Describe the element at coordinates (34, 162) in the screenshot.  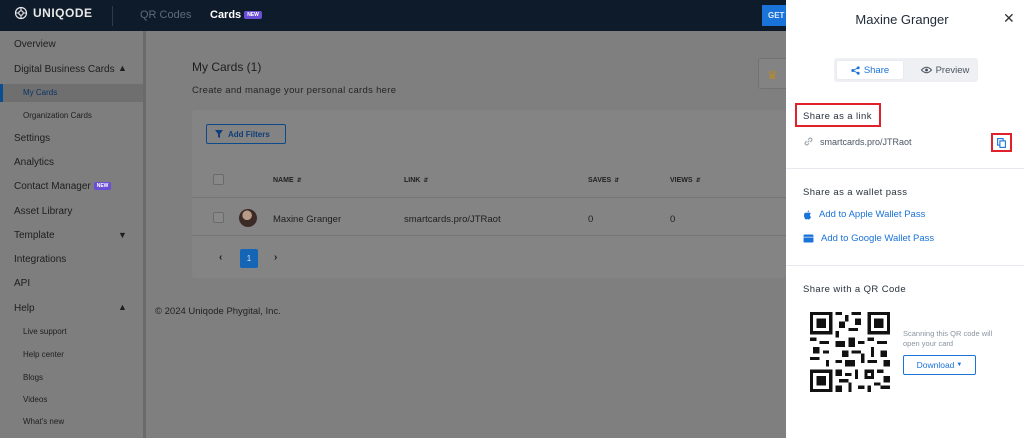
I see `sidebar-item-analytics: Analytics` at that location.